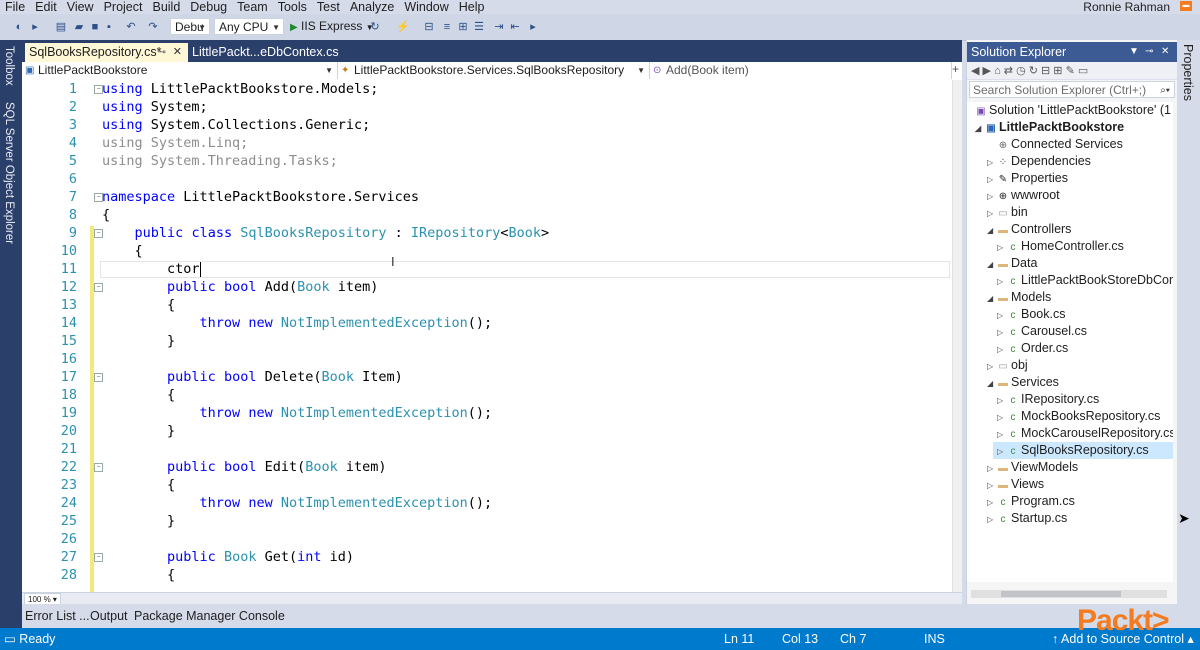  Describe the element at coordinates (472, 7) in the screenshot. I see `menu-help: Help` at that location.